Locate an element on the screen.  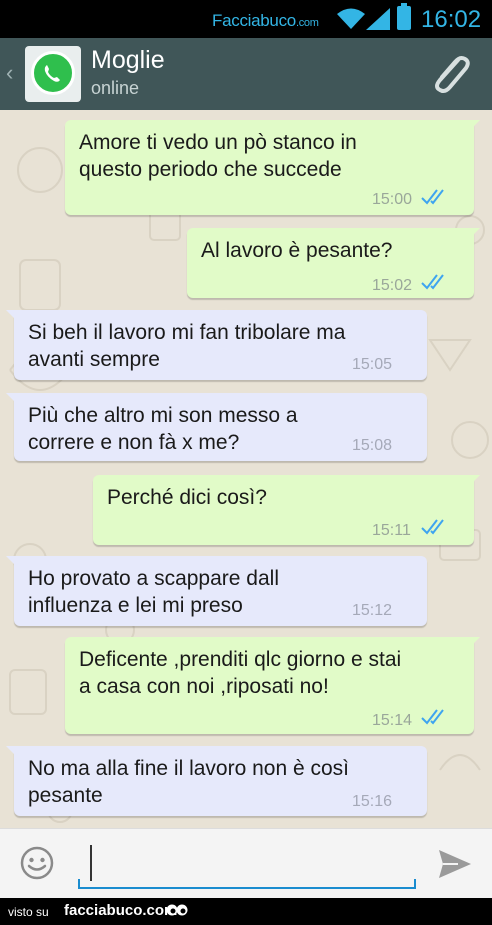
contact-status: online is located at coordinates (115, 88).